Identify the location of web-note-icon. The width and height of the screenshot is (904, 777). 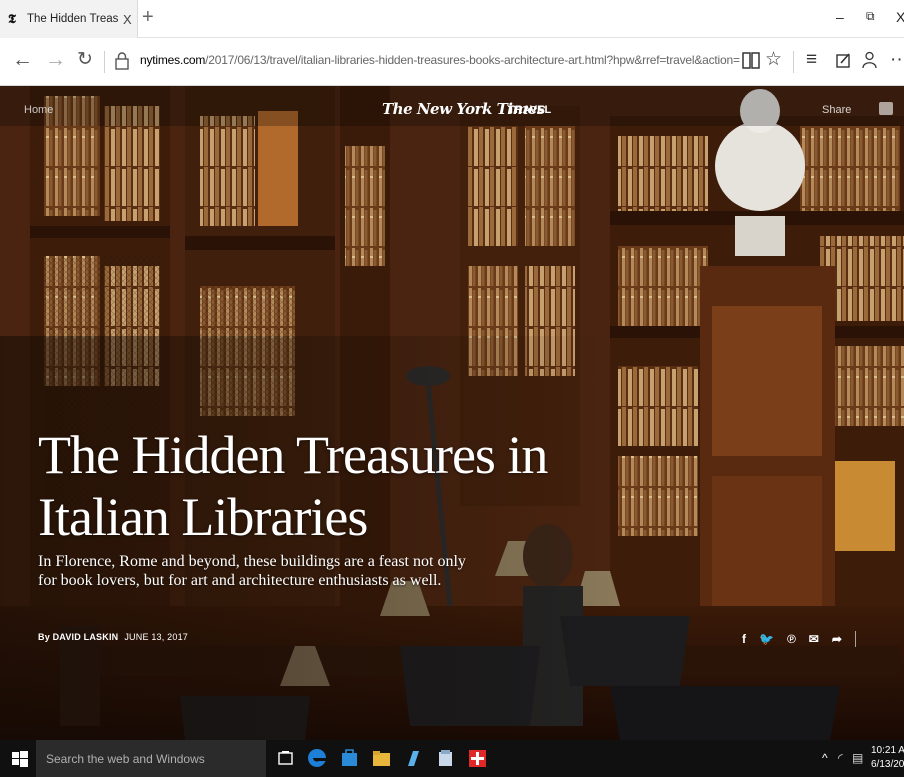
(843, 60).